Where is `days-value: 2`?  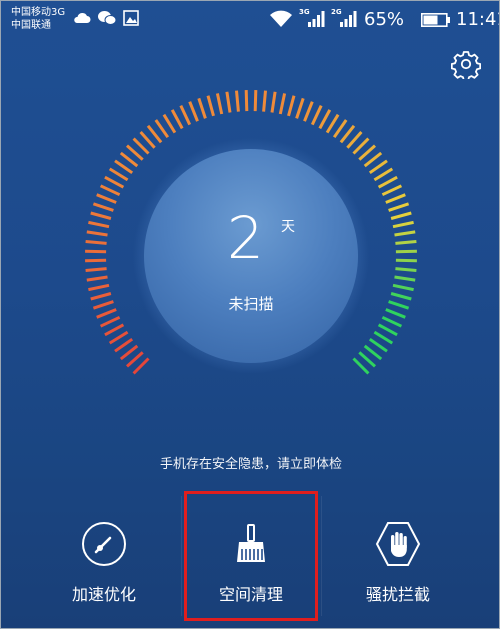 days-value: 2 is located at coordinates (245, 238).